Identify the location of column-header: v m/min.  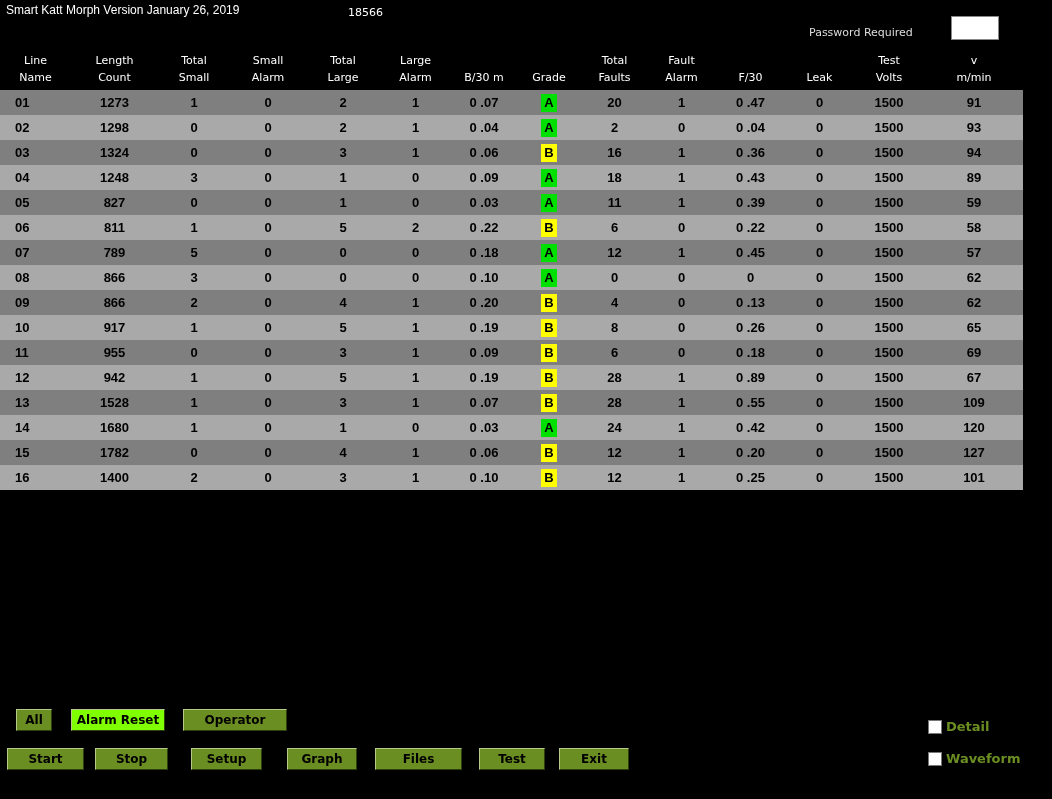
(974, 69).